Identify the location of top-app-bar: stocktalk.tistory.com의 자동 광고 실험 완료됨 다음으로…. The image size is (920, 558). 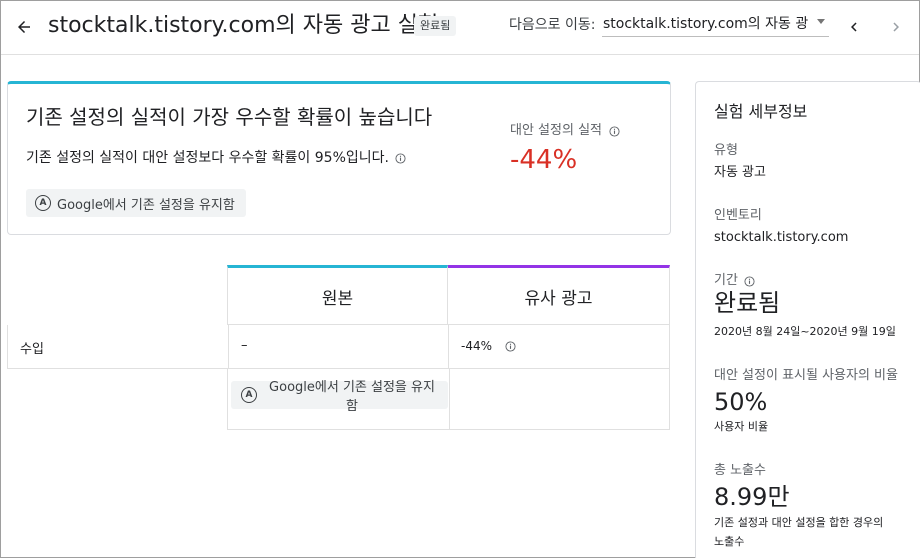
(460, 28).